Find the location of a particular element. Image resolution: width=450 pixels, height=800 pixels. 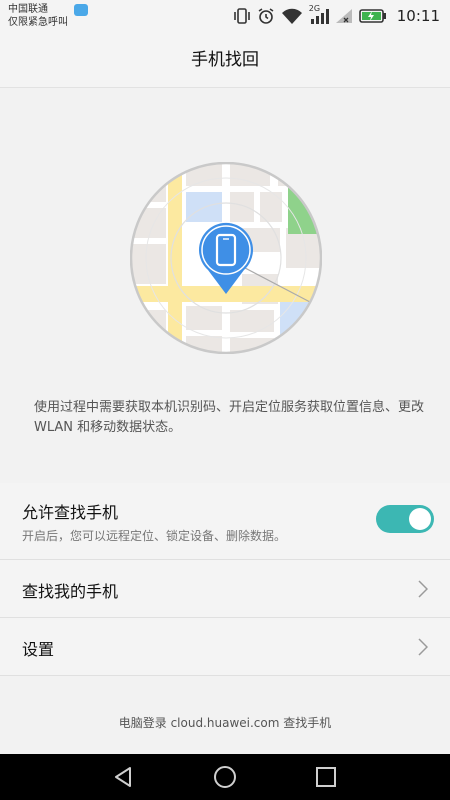

allow-find-phone-label: 允许查找手机 is located at coordinates (70, 512).